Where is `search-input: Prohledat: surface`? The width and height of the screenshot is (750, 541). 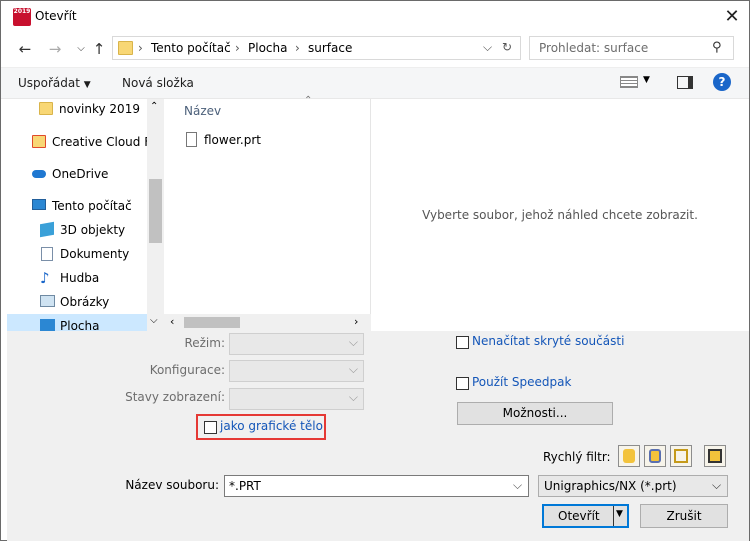 search-input: Prohledat: surface is located at coordinates (593, 48).